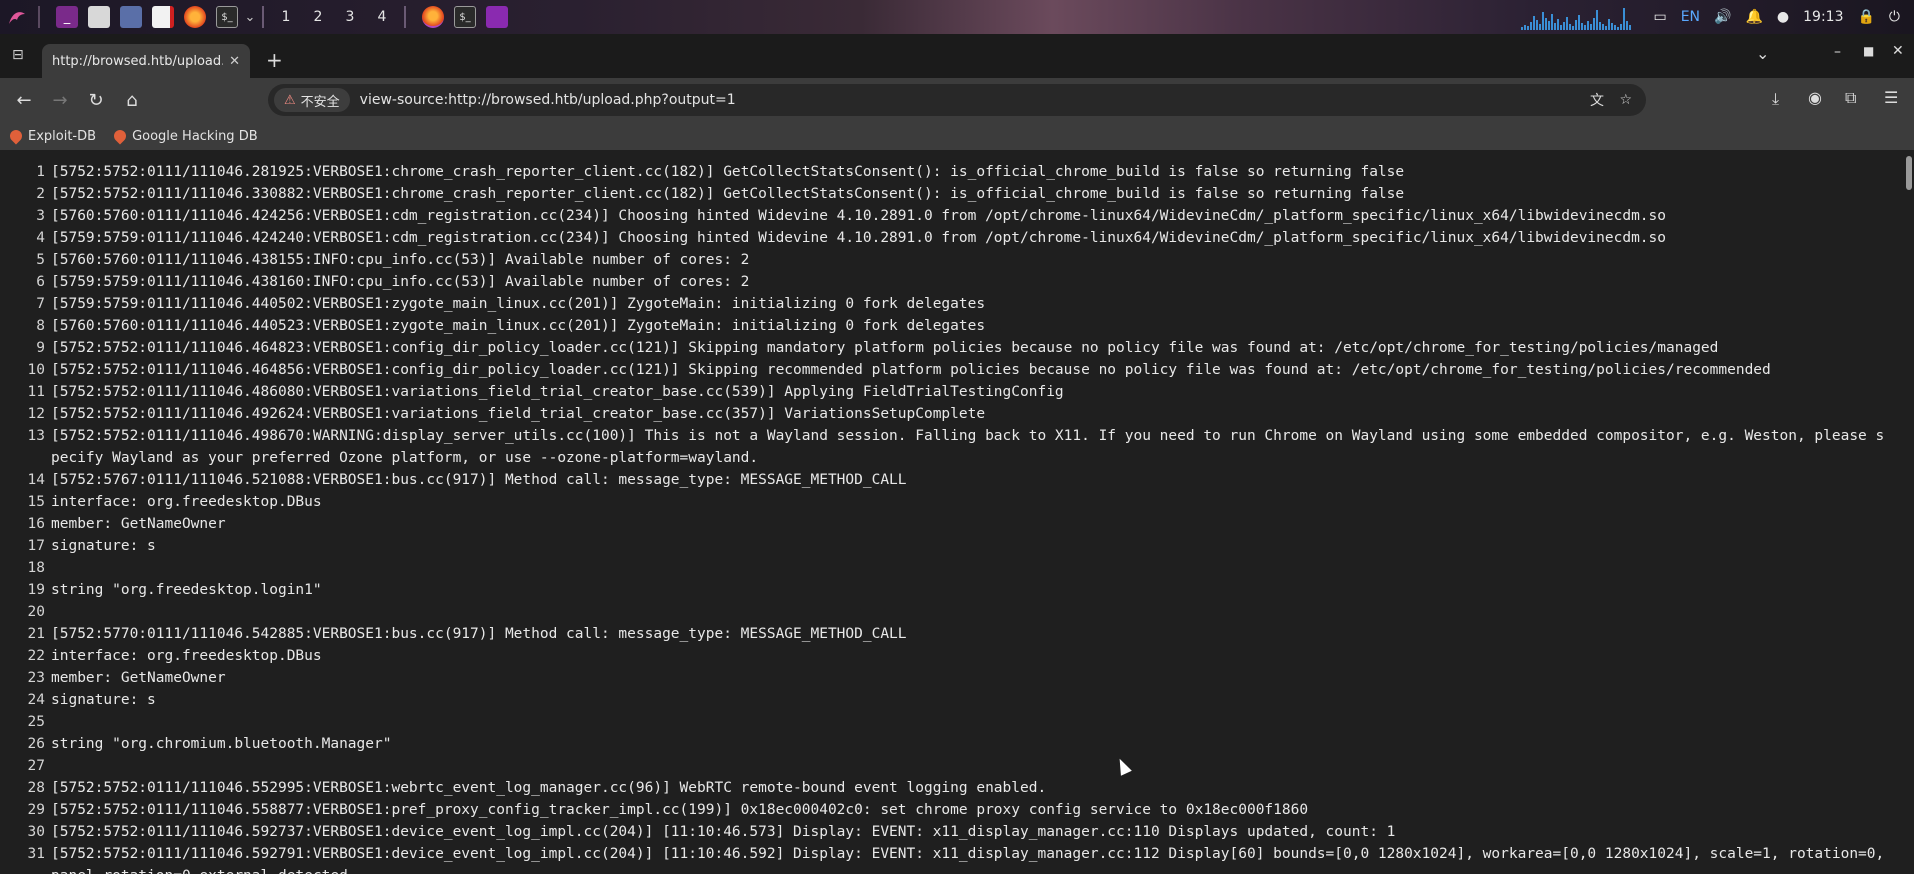 The width and height of the screenshot is (1914, 874). What do you see at coordinates (1762, 53) in the screenshot?
I see `tab-list-chevron-icon: ⌄` at bounding box center [1762, 53].